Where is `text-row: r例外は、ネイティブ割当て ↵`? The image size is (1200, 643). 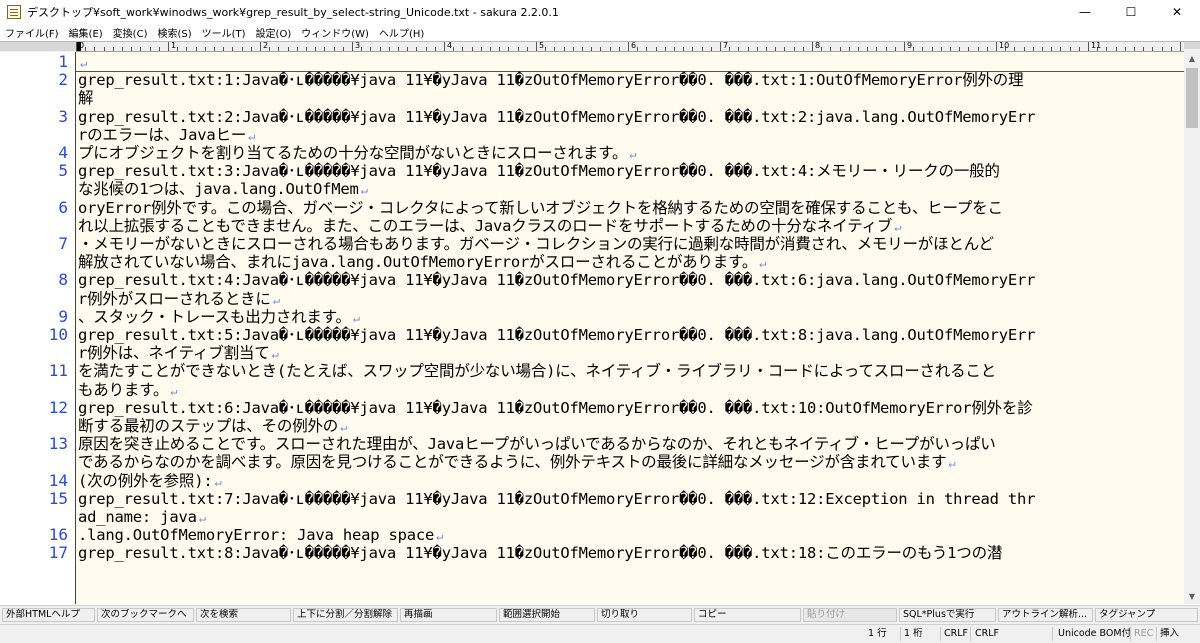 text-row: r例外は、ネイティブ割当て ↵ is located at coordinates (178, 353).